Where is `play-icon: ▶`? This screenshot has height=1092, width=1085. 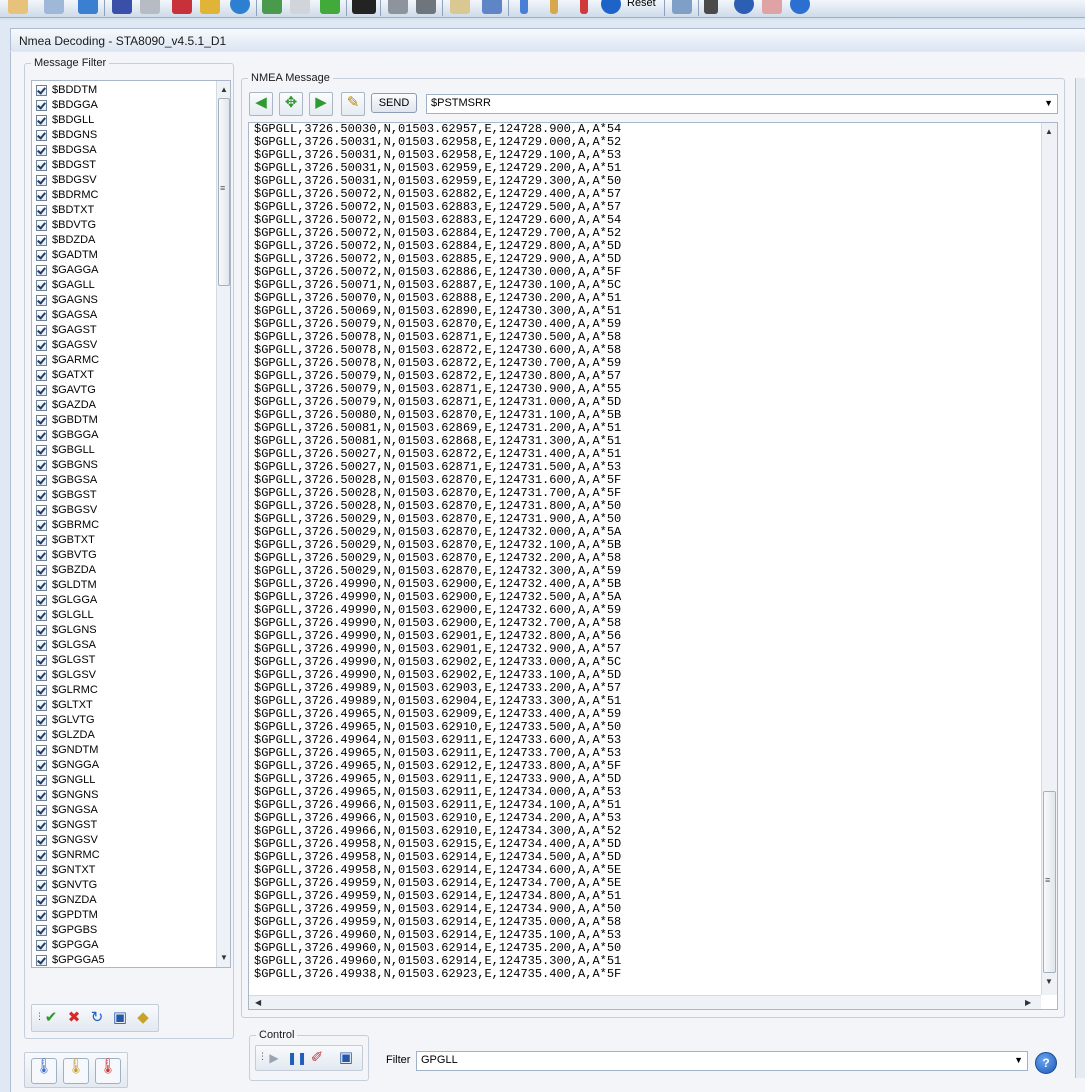 play-icon: ▶ is located at coordinates (274, 1058).